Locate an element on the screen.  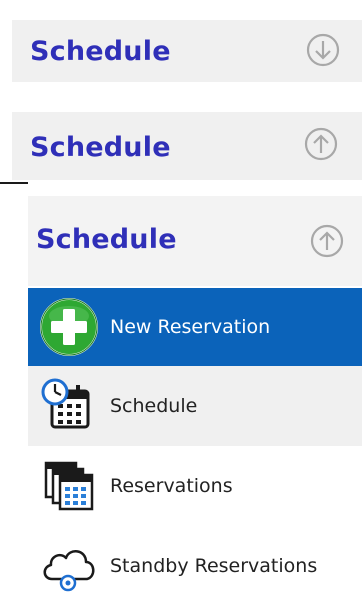
schedule-panel-header-expanded-menu: Schedule is located at coordinates (195, 241).